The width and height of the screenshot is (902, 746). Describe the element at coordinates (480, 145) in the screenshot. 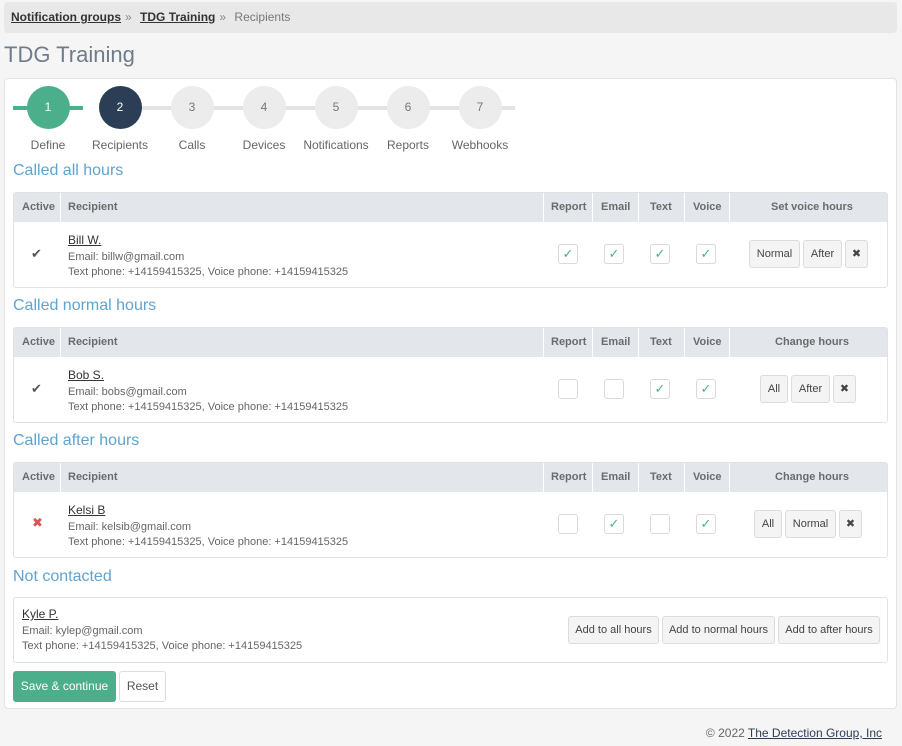

I see `step-label: Webhooks` at that location.